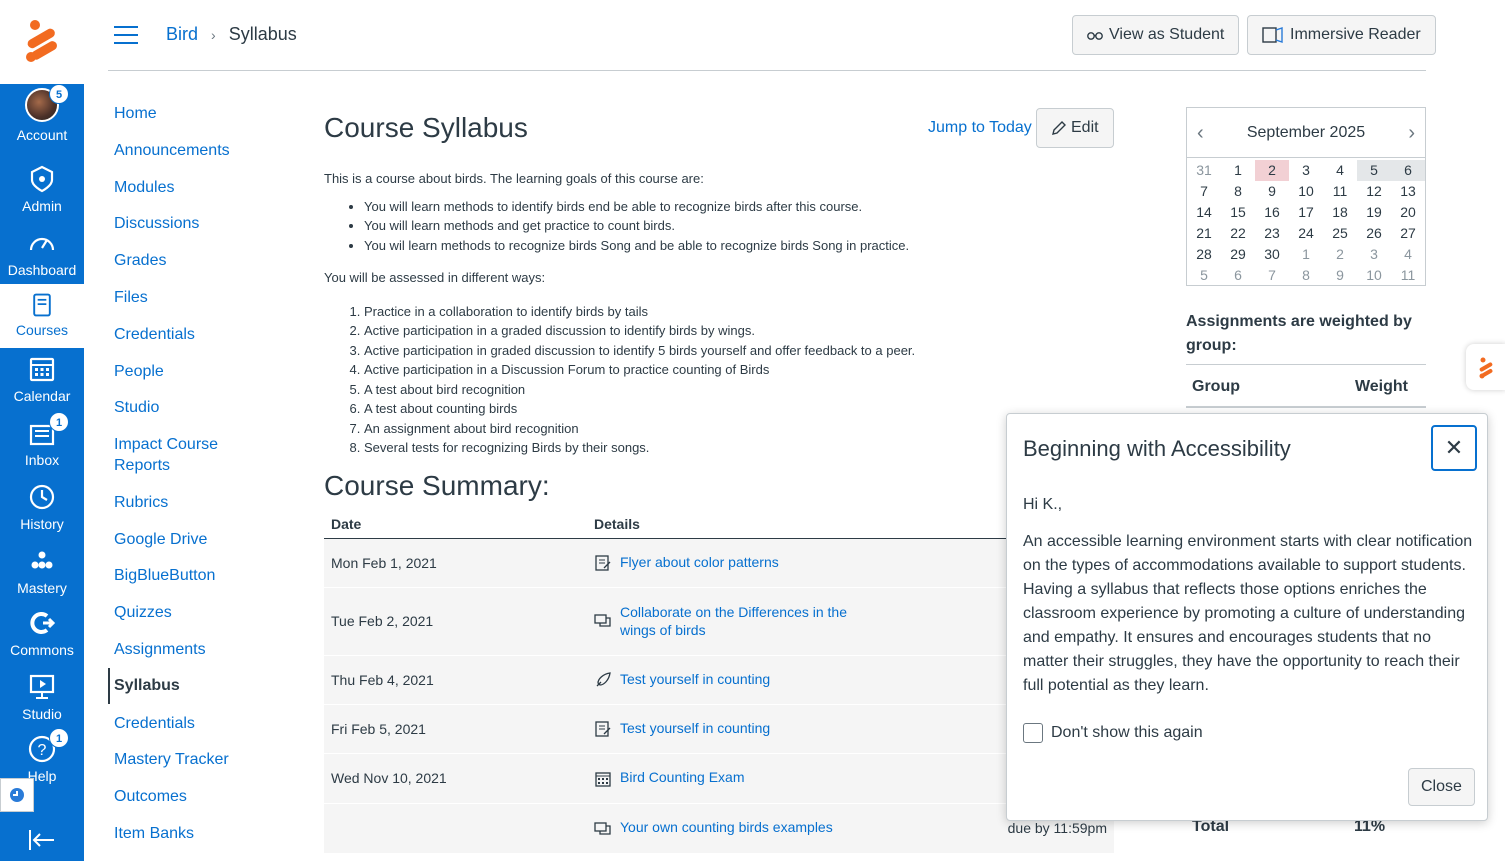 The height and width of the screenshot is (861, 1505). Describe the element at coordinates (1306, 212) in the screenshot. I see `calendar-day: 17` at that location.